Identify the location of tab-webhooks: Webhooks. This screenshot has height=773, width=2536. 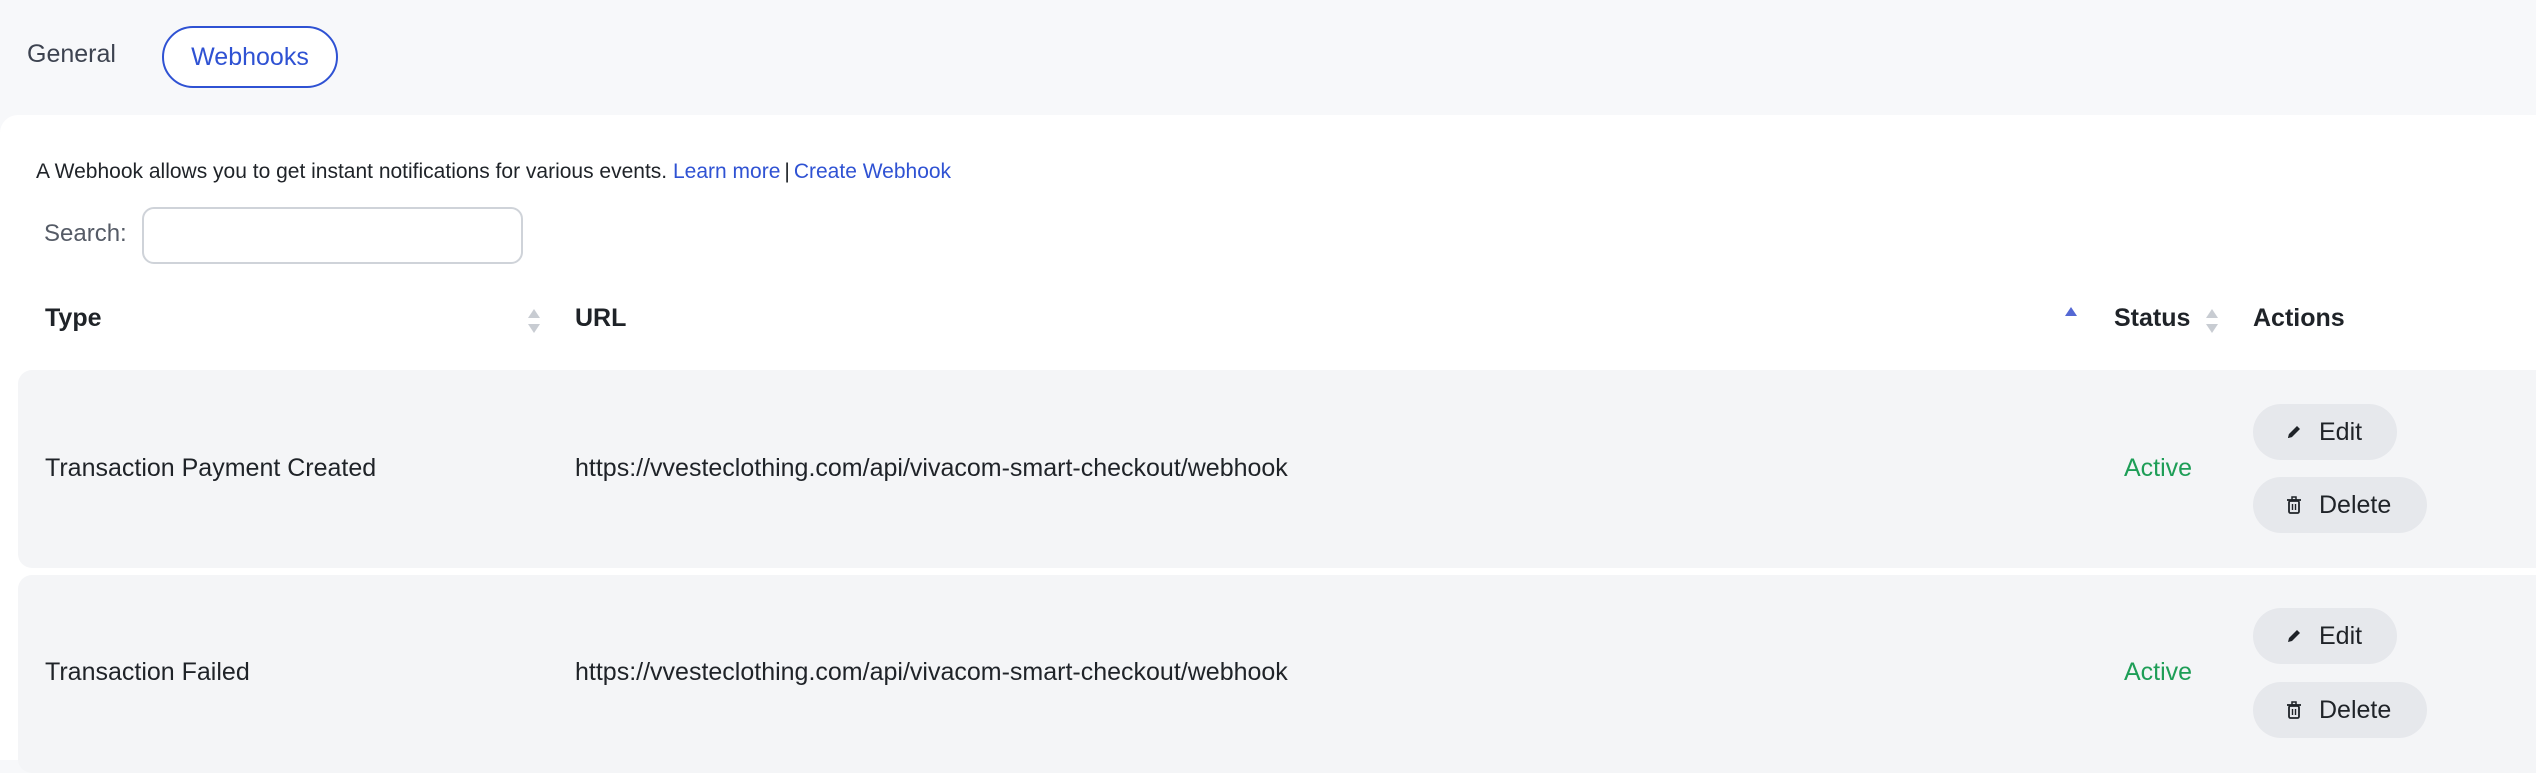
(250, 57).